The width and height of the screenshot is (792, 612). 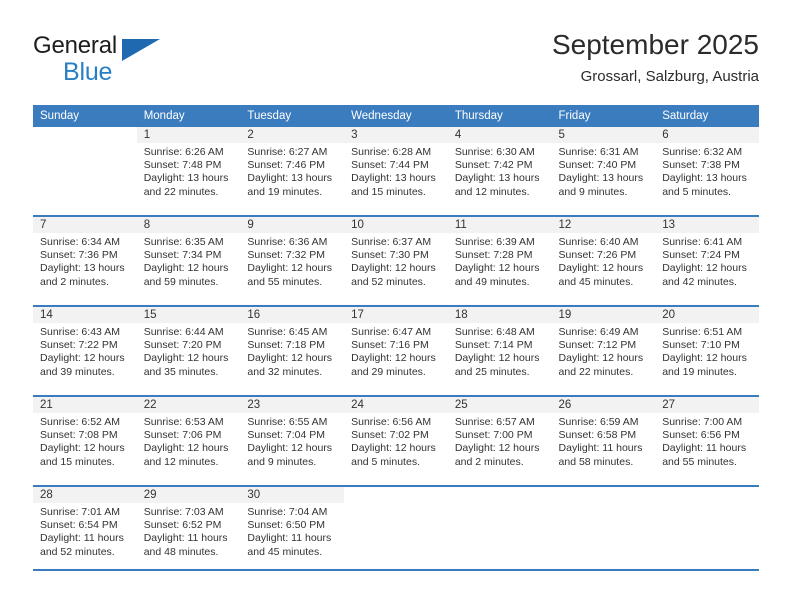 I want to click on daylight-line-2: and 9 minutes., so click(x=593, y=191).